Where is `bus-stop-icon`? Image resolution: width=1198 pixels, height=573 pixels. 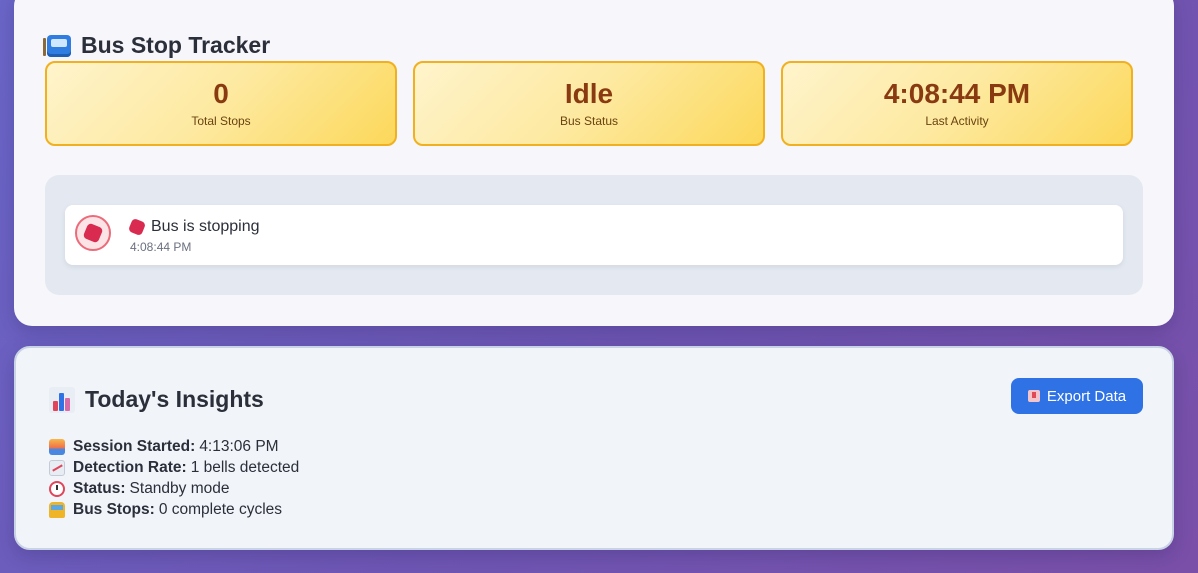 bus-stop-icon is located at coordinates (57, 45).